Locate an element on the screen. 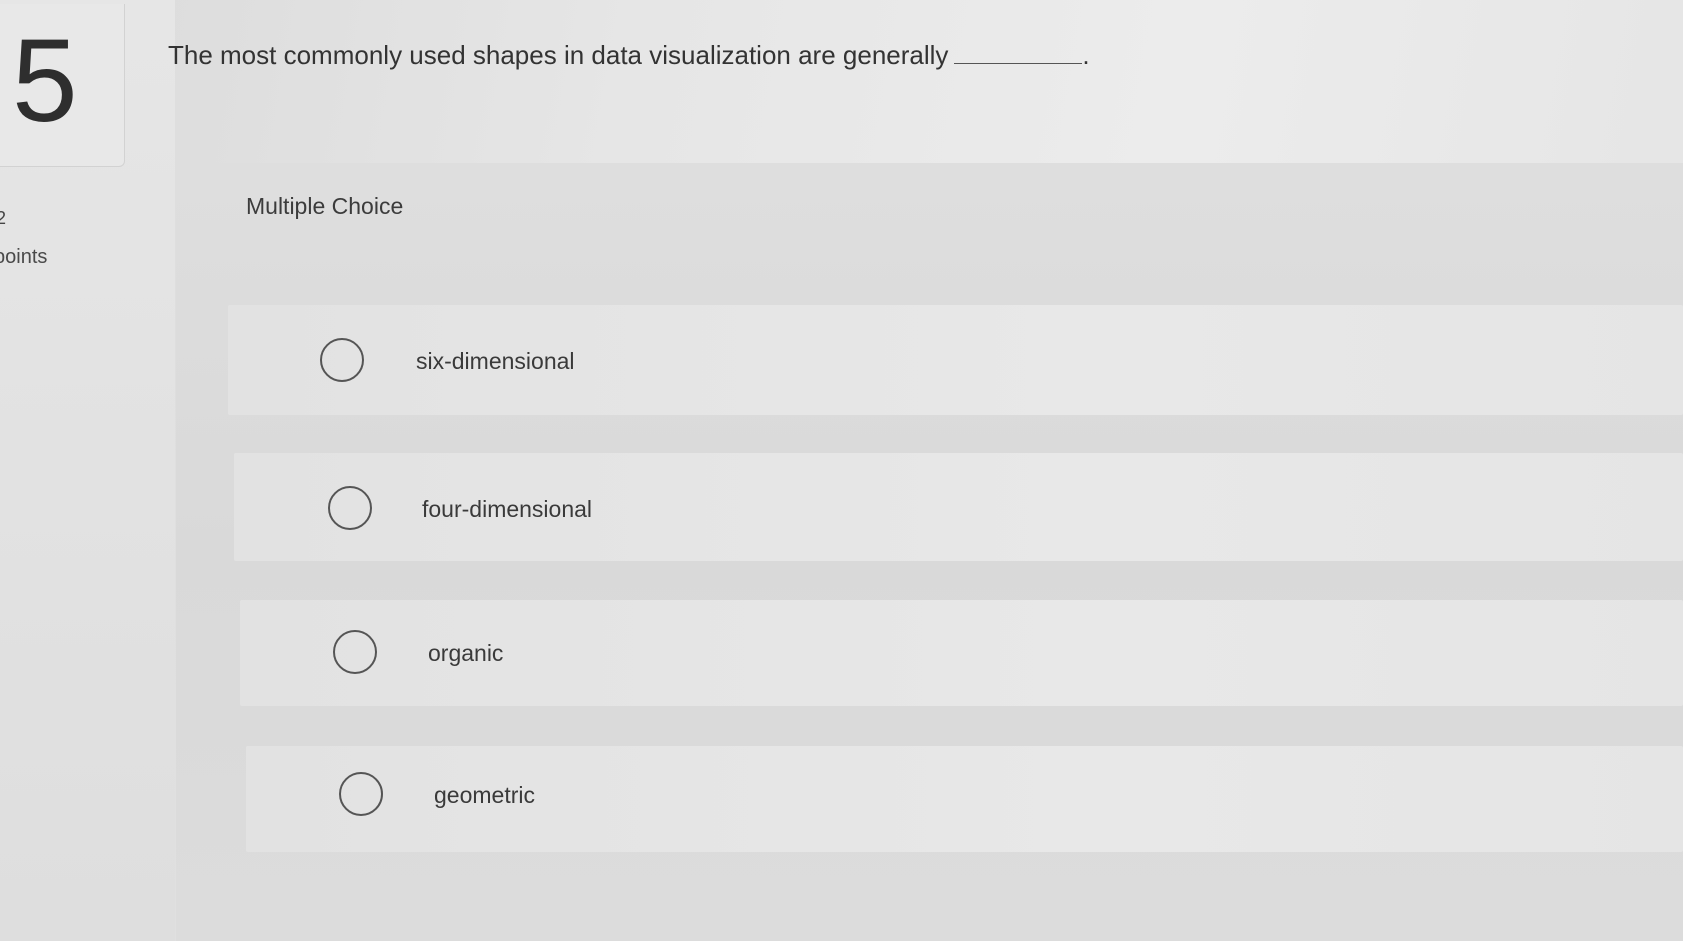  question-number: 5 is located at coordinates (45, 81).